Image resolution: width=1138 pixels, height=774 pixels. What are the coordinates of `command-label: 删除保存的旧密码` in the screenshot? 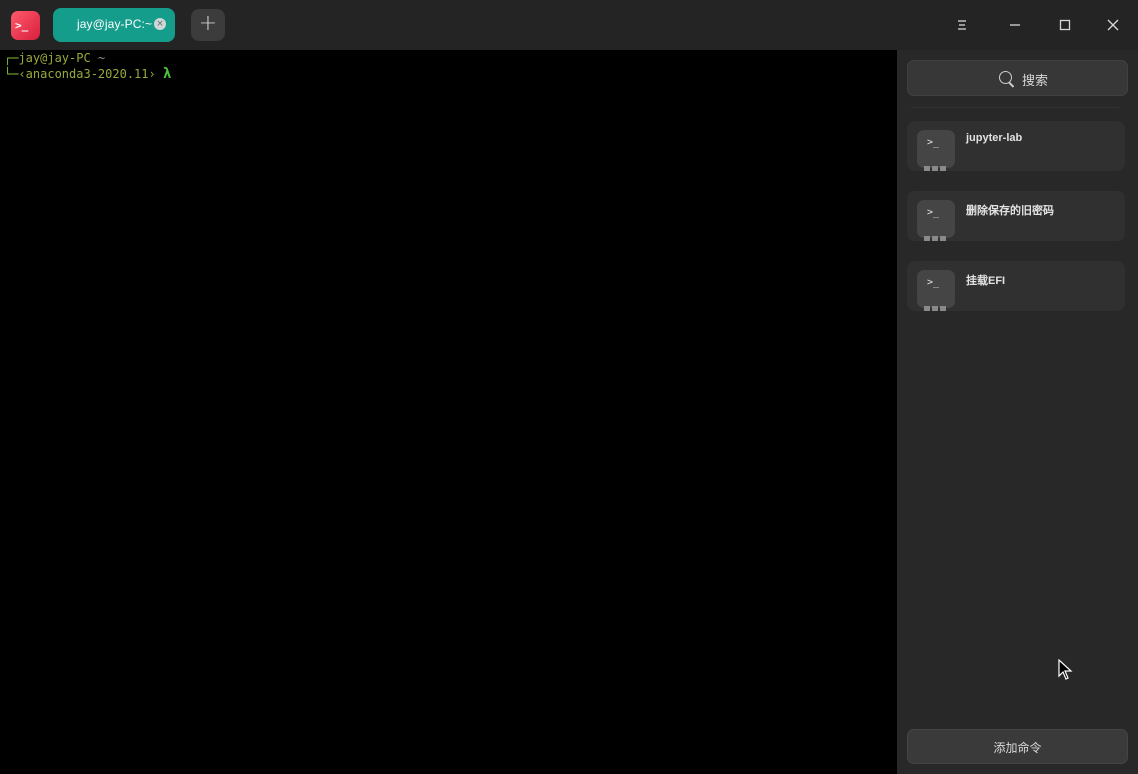 It's located at (1010, 211).